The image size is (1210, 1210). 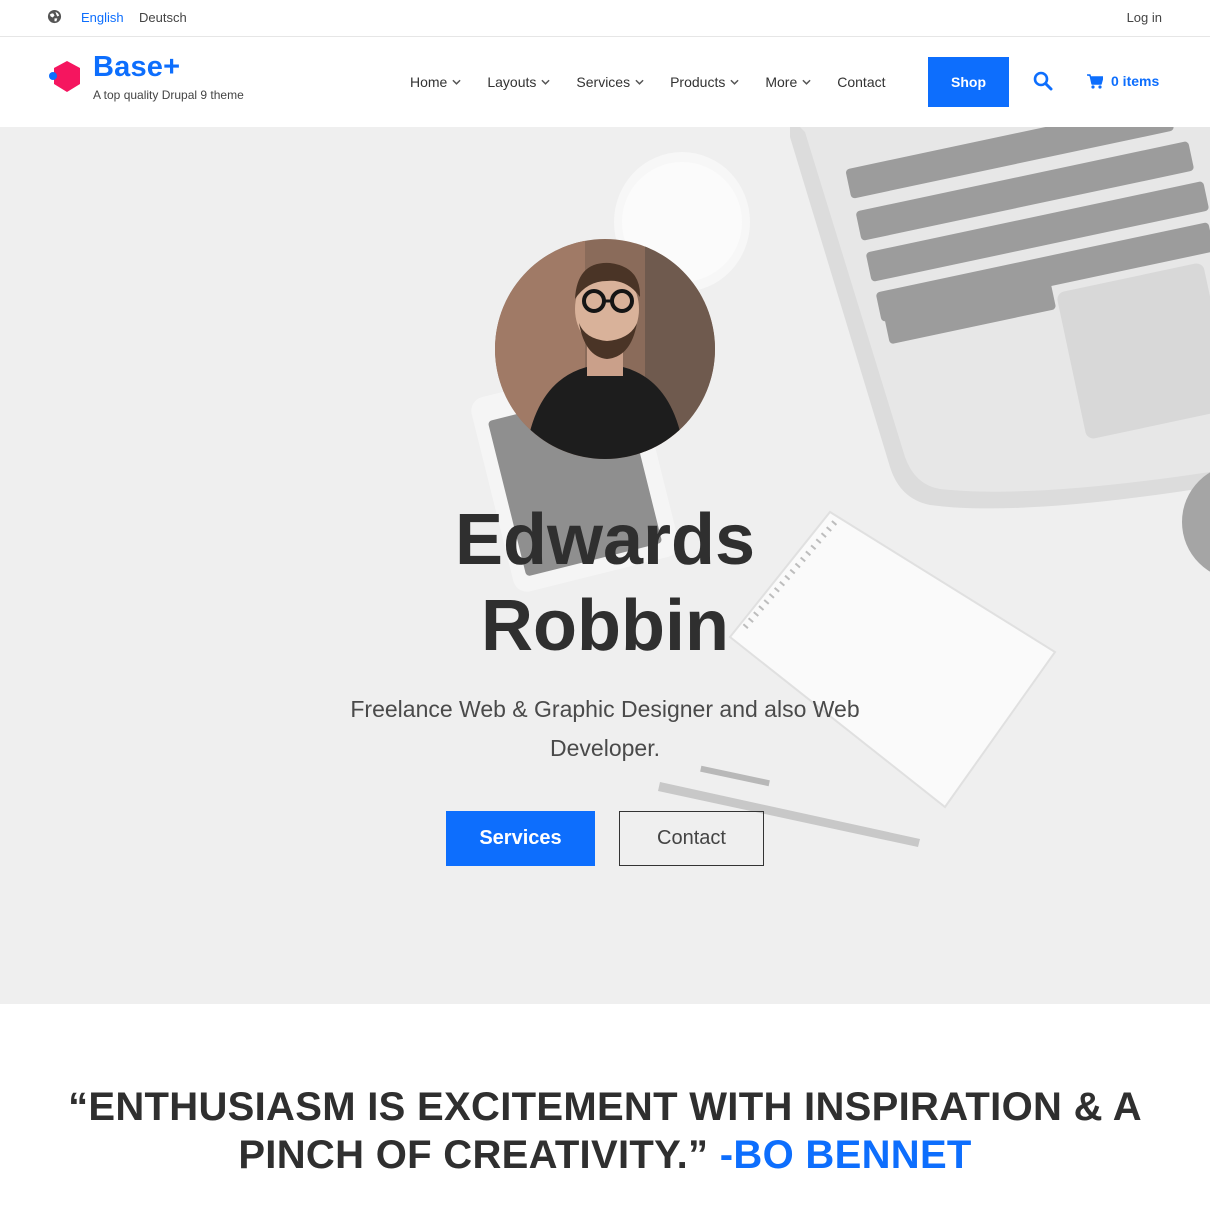 I want to click on search-icon, so click(x=1043, y=81).